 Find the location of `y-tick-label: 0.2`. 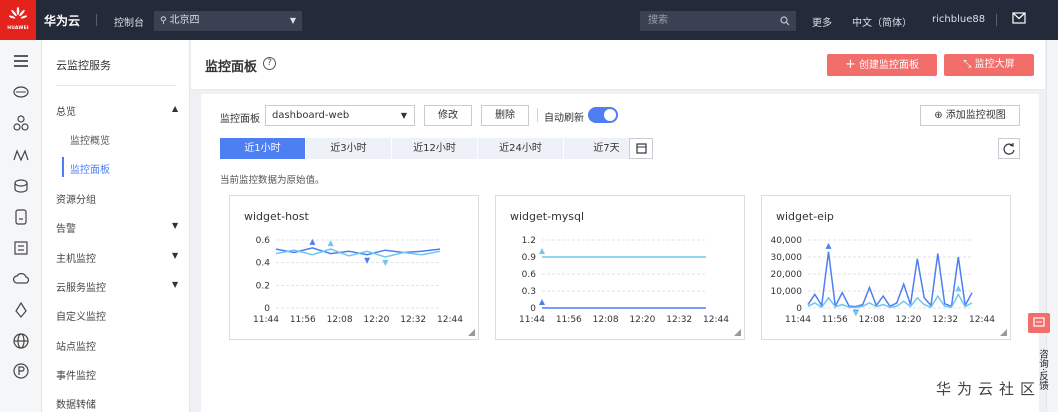

y-tick-label: 0.2 is located at coordinates (263, 286).